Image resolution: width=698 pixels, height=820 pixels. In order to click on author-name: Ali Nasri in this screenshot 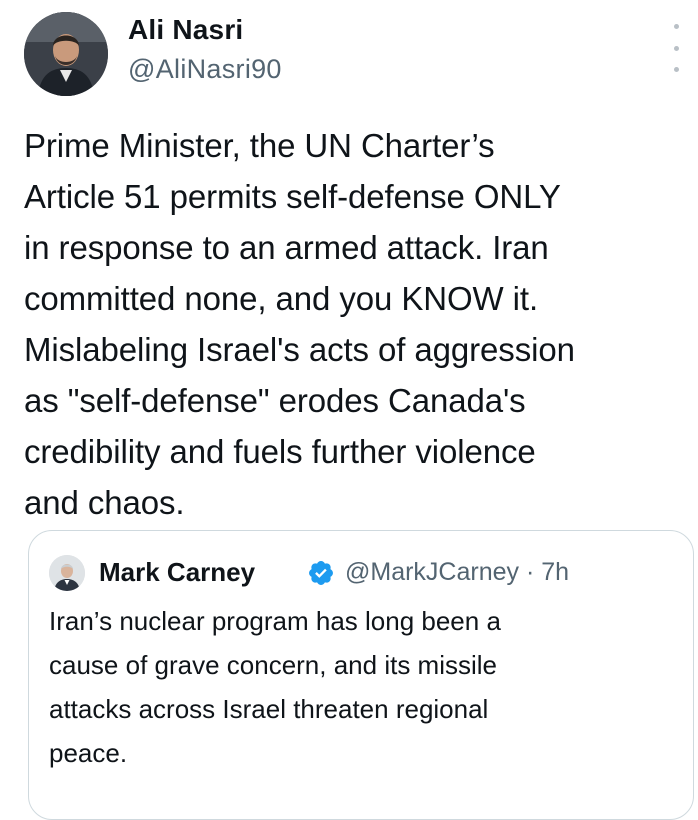, I will do `click(185, 30)`.